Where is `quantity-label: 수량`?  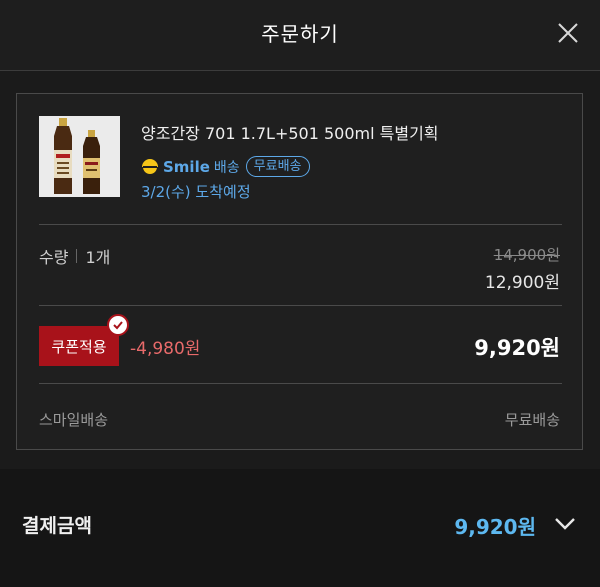 quantity-label: 수량 is located at coordinates (54, 257).